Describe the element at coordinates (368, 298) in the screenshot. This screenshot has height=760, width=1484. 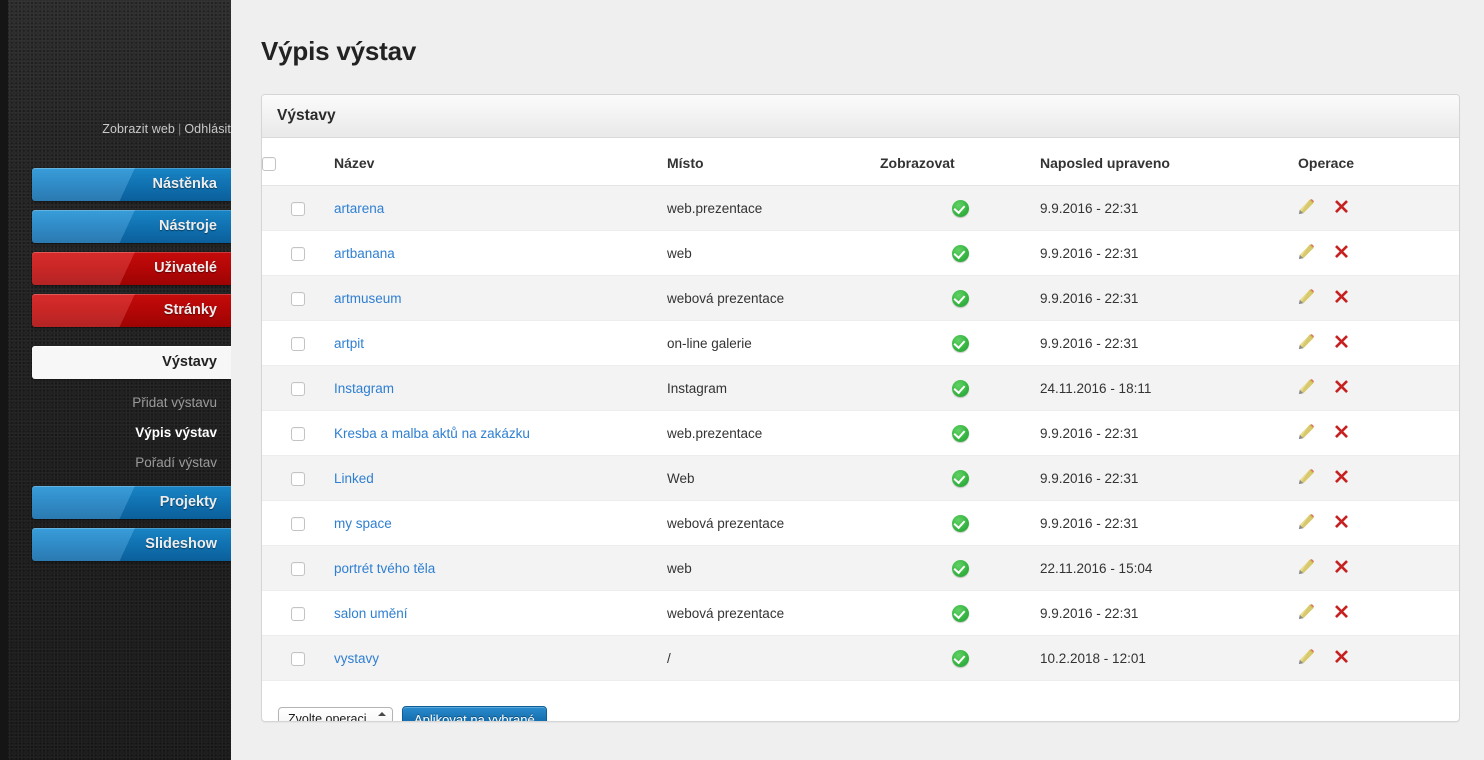
I see `exhibition-name-link: artmuseum` at that location.